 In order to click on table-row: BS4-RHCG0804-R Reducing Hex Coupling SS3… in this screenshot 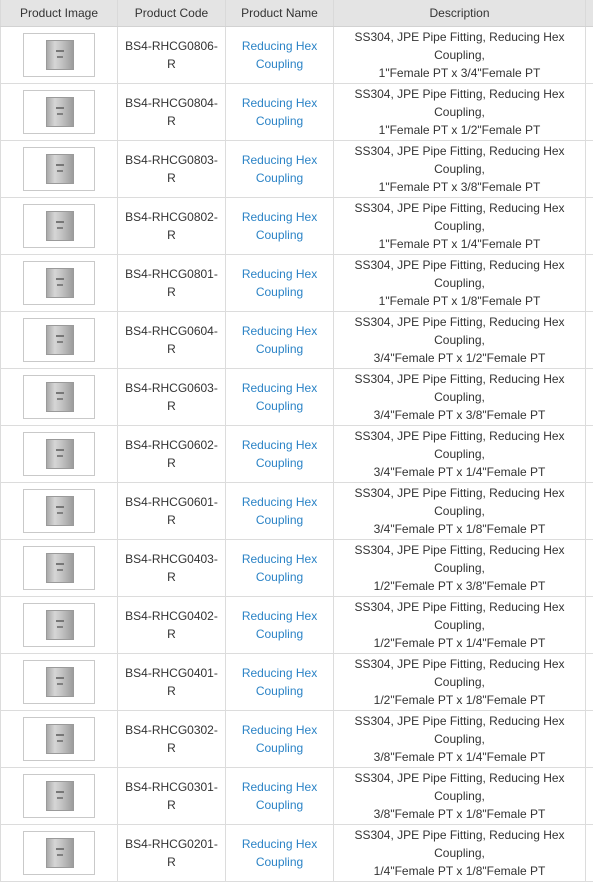, I will do `click(296, 112)`.